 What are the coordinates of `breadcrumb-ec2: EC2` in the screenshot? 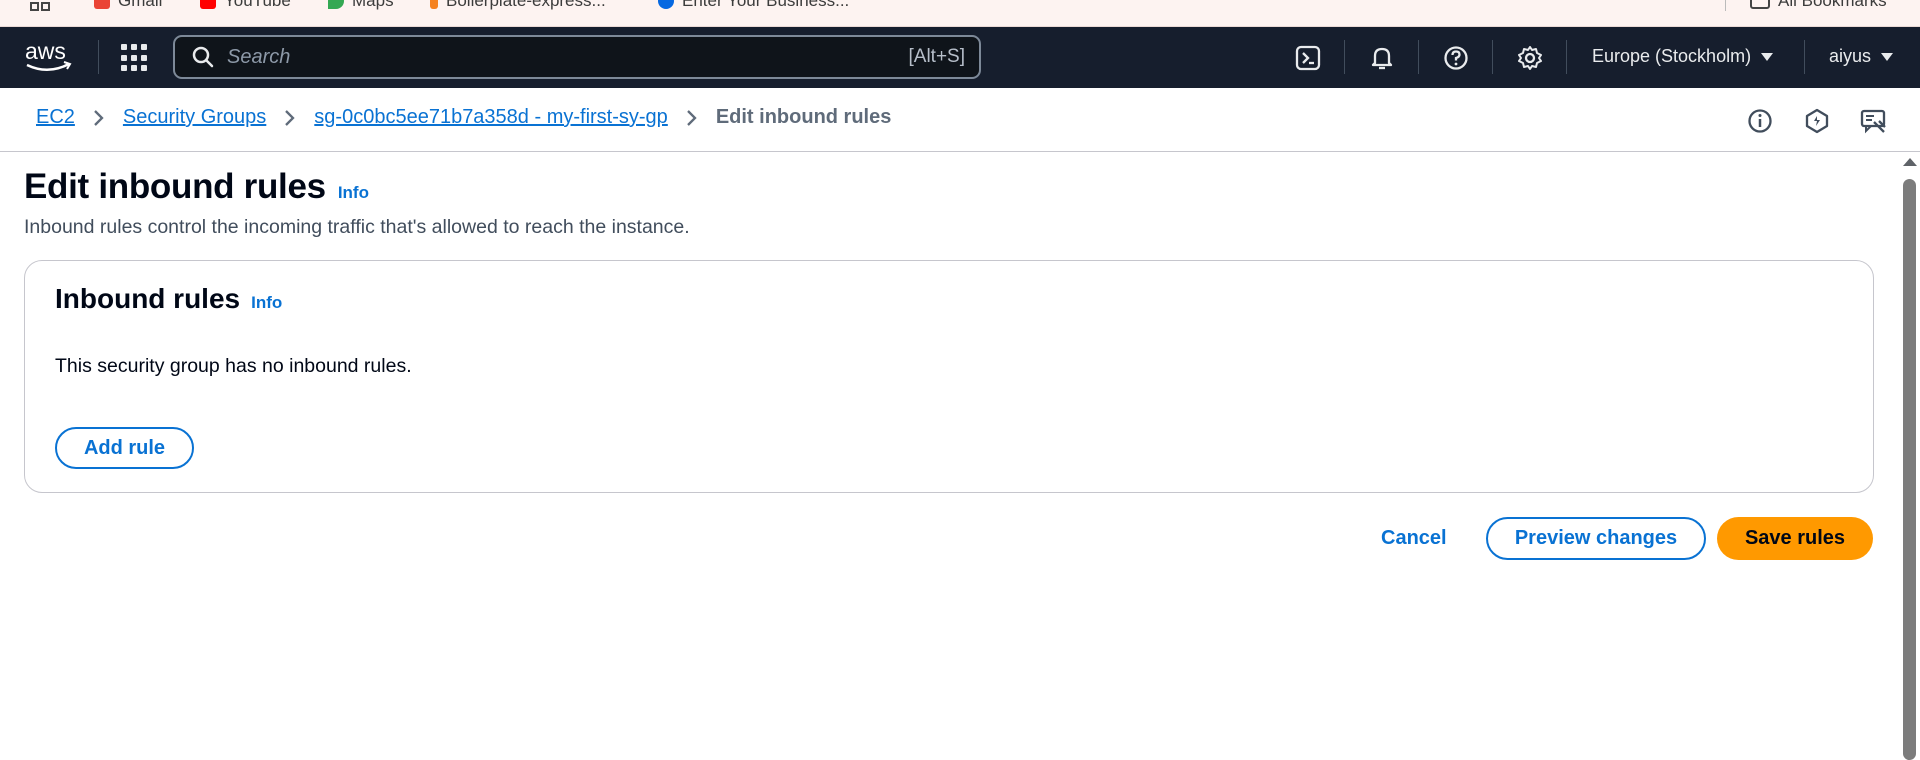 It's located at (55, 117).